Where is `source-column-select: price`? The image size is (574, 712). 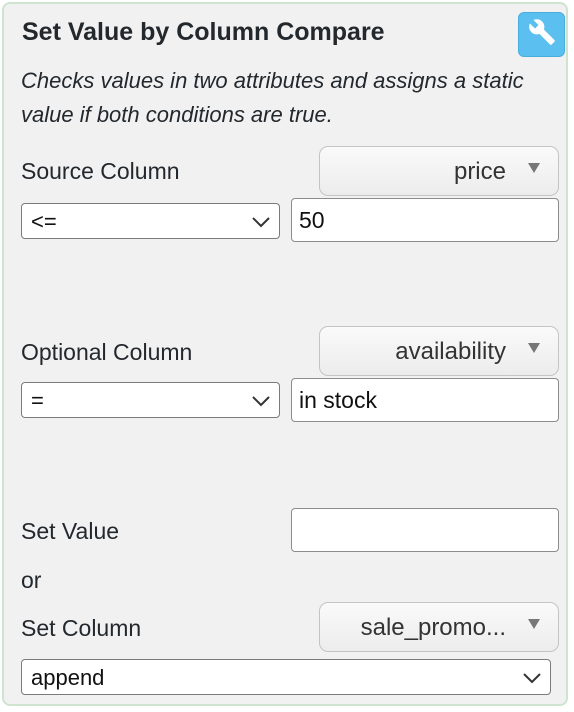
source-column-select: price is located at coordinates (439, 171).